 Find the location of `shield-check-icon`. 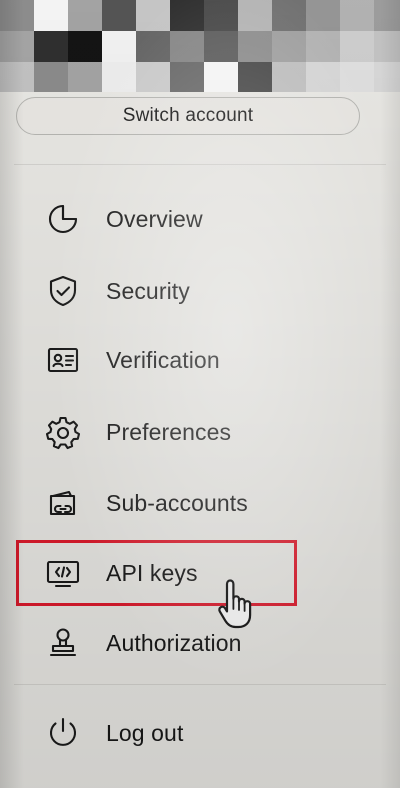

shield-check-icon is located at coordinates (63, 291).